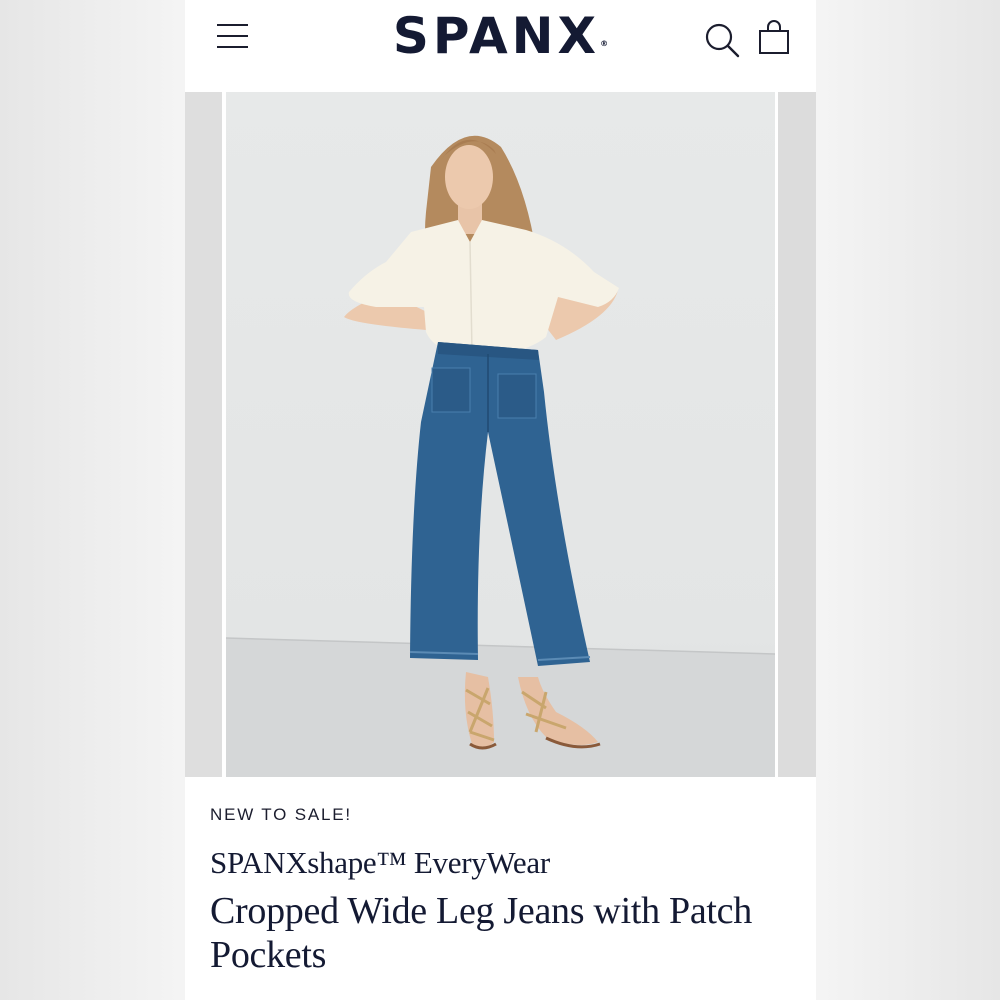  I want to click on sale-badge: NEW TO SALE!, so click(281, 814).